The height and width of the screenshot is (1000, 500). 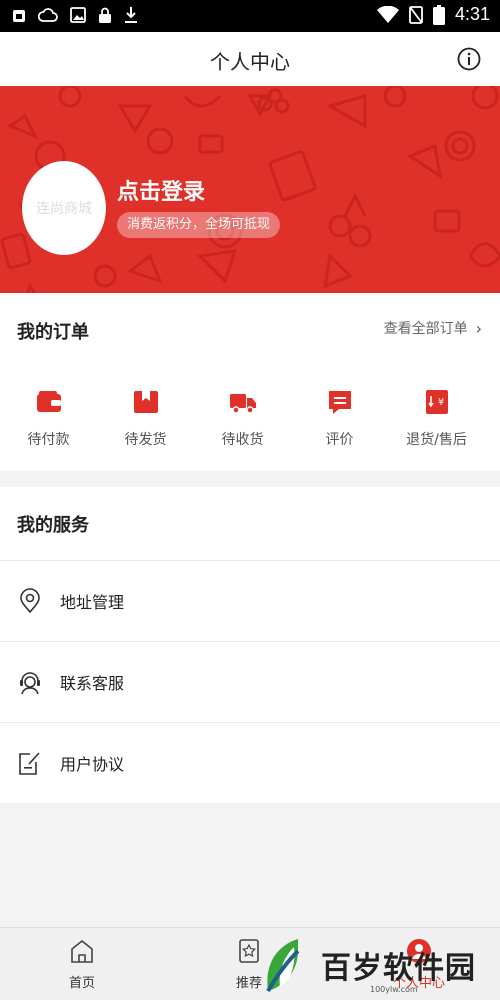 I want to click on download-icon, so click(x=131, y=15).